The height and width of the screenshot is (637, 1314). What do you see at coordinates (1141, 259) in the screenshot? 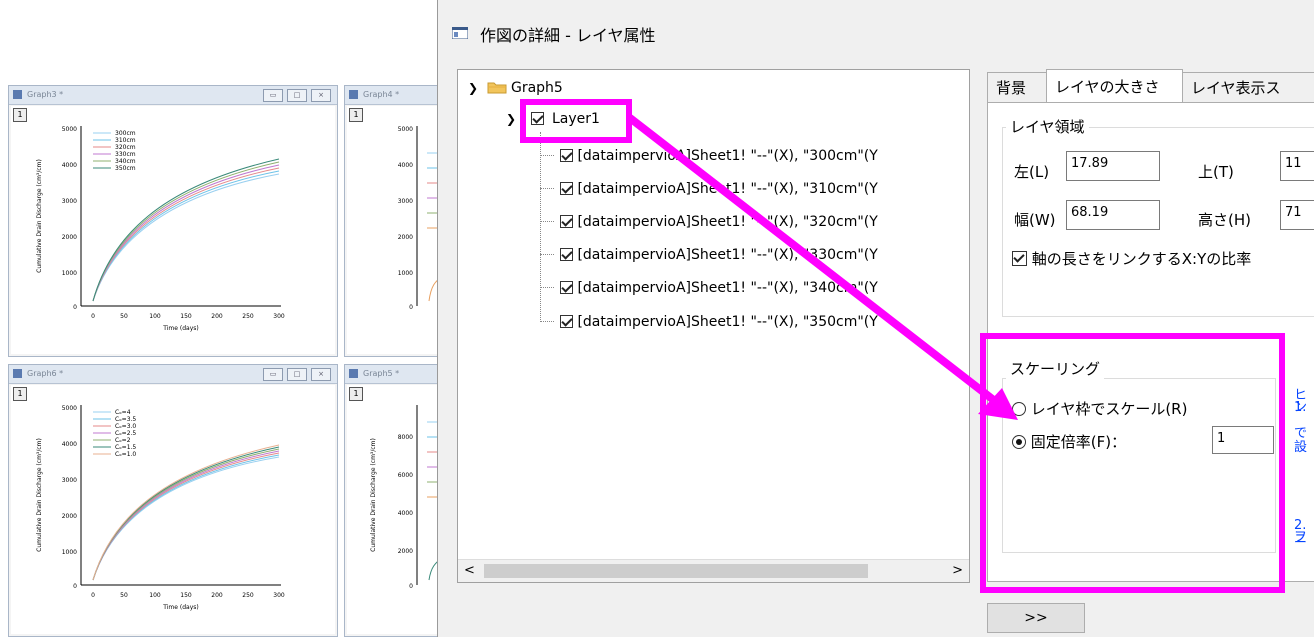
I see `link-axis-label: 軸の長さをリンクするX:Yの比率` at bounding box center [1141, 259].